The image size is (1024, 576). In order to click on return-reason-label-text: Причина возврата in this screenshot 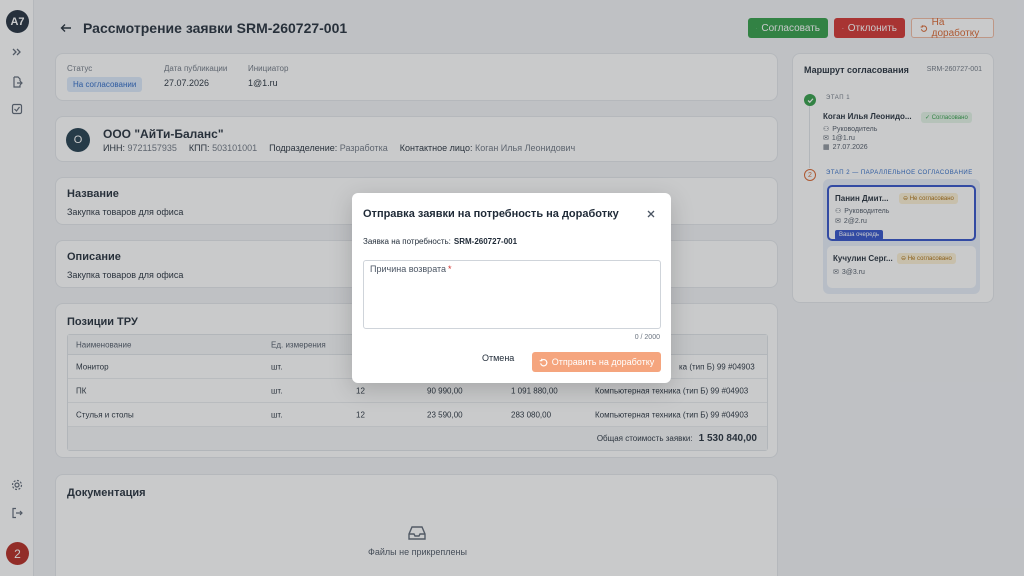, I will do `click(408, 269)`.